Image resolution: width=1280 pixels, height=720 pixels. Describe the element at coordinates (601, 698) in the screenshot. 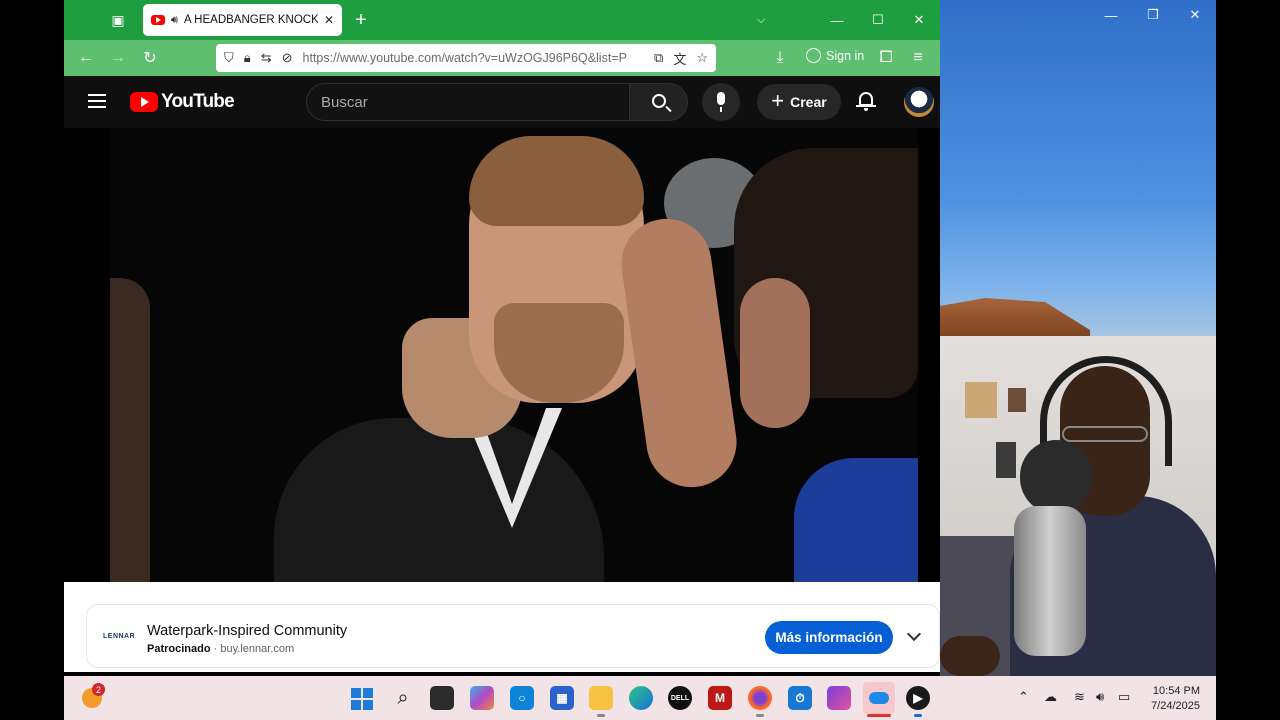

I see `file-explorer-icon` at that location.